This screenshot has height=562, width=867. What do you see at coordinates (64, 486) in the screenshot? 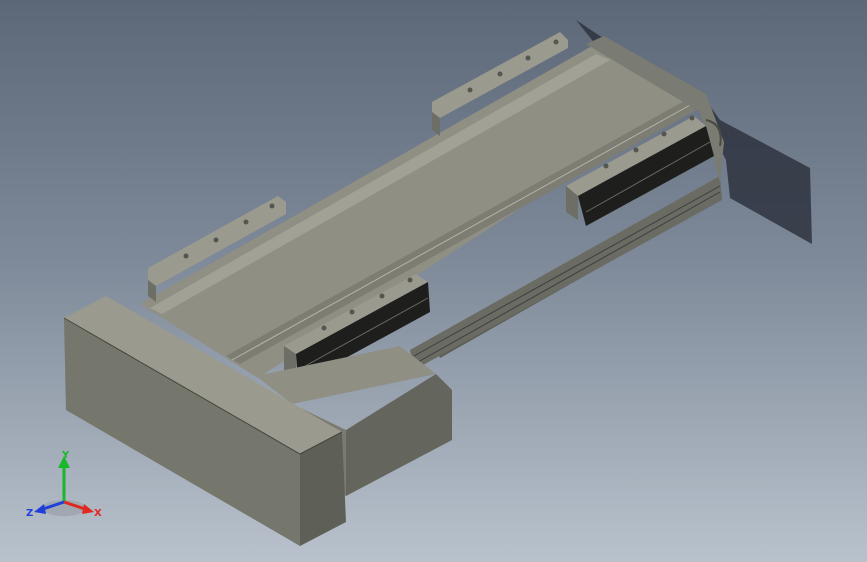
I see `view-orientation-triad: Y X Z` at bounding box center [64, 486].